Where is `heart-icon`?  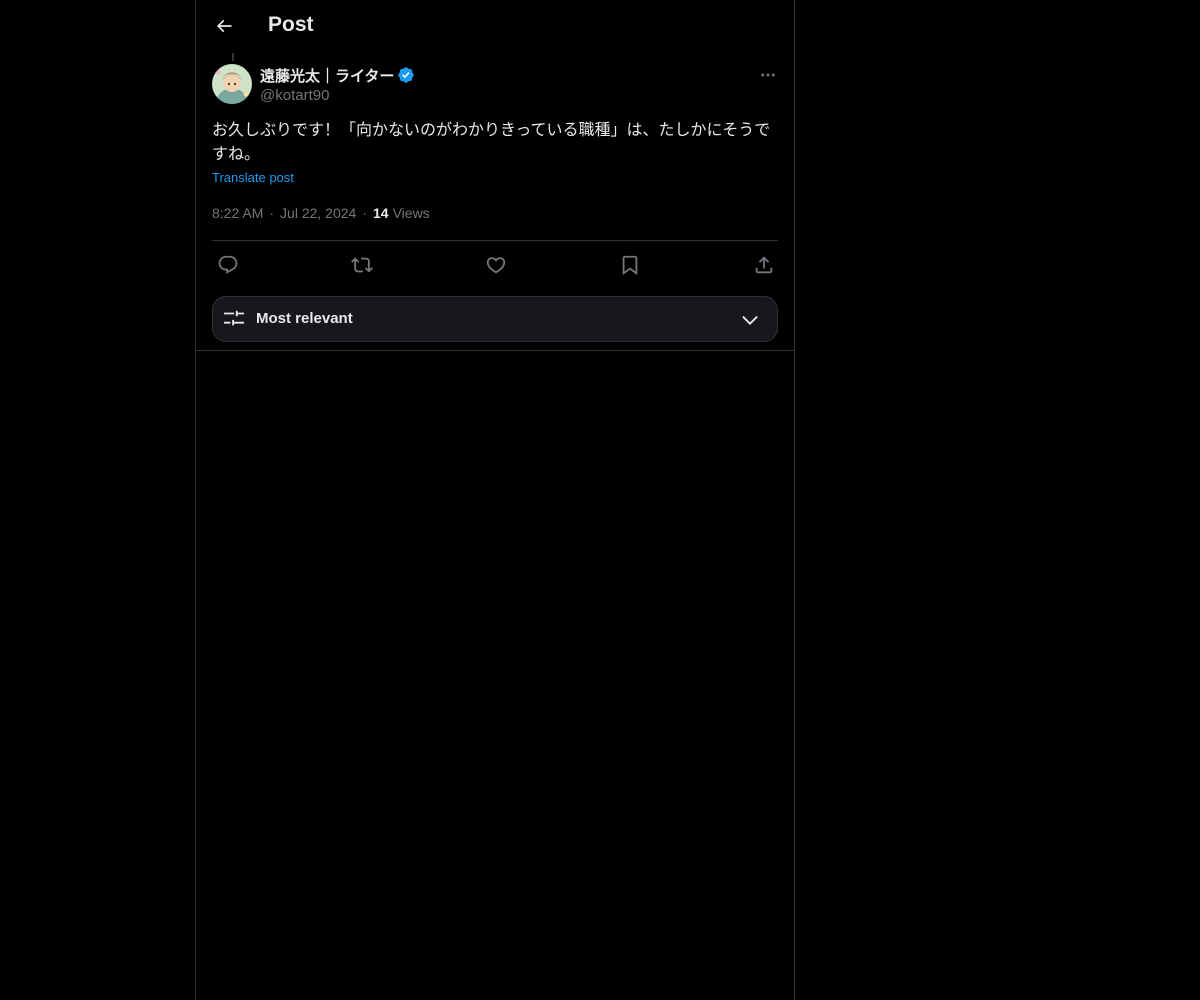
heart-icon is located at coordinates (496, 265).